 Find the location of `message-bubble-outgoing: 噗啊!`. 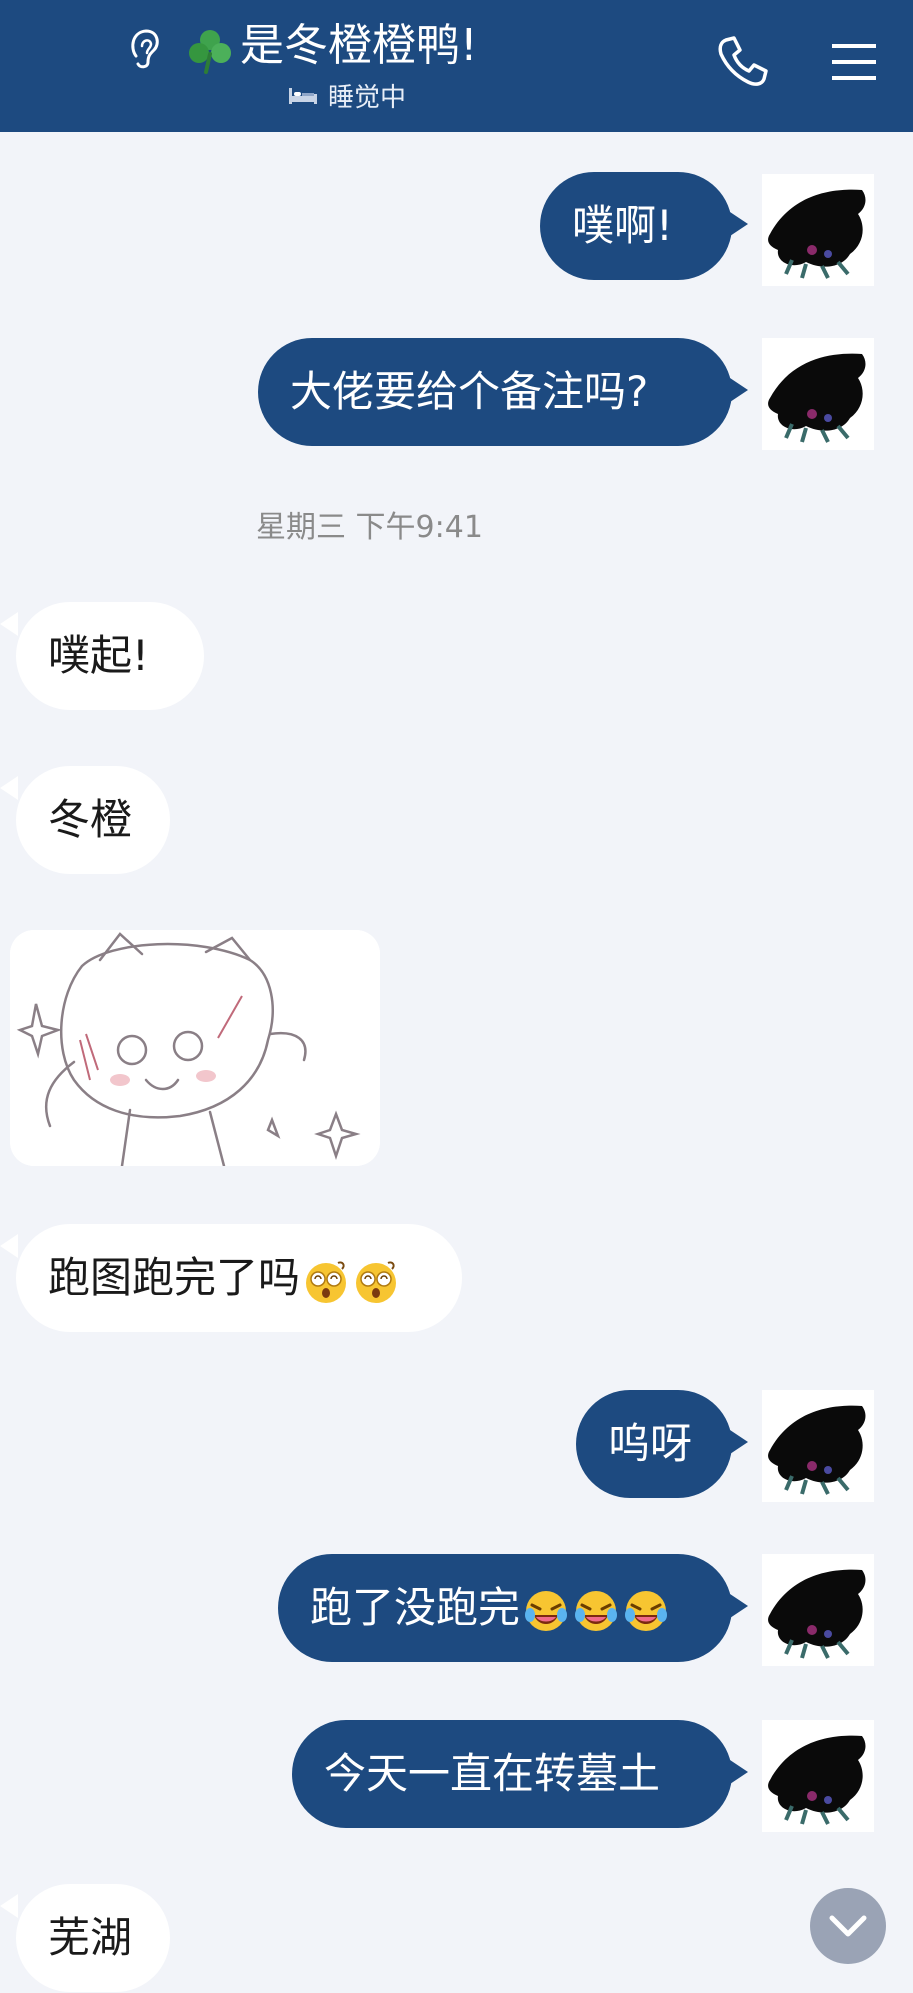

message-bubble-outgoing: 噗啊! is located at coordinates (636, 226).